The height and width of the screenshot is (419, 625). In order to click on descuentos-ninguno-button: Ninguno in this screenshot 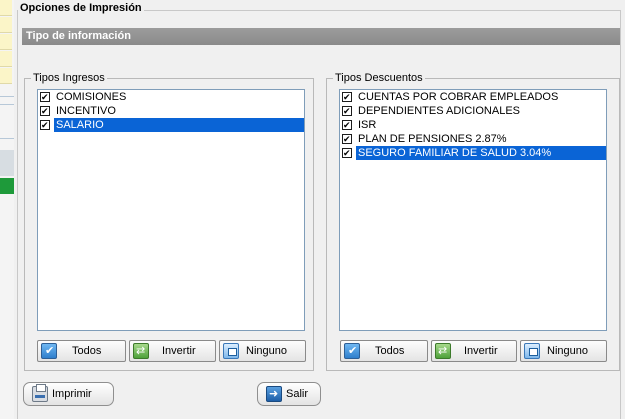, I will do `click(563, 351)`.